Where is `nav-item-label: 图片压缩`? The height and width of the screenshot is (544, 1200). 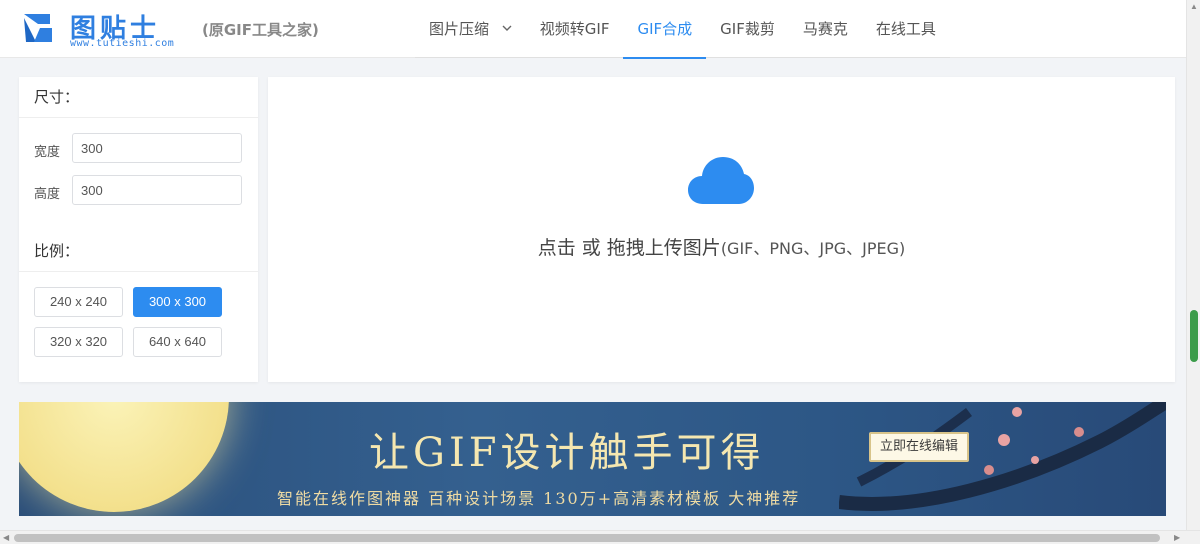 nav-item-label: 图片压缩 is located at coordinates (459, 29).